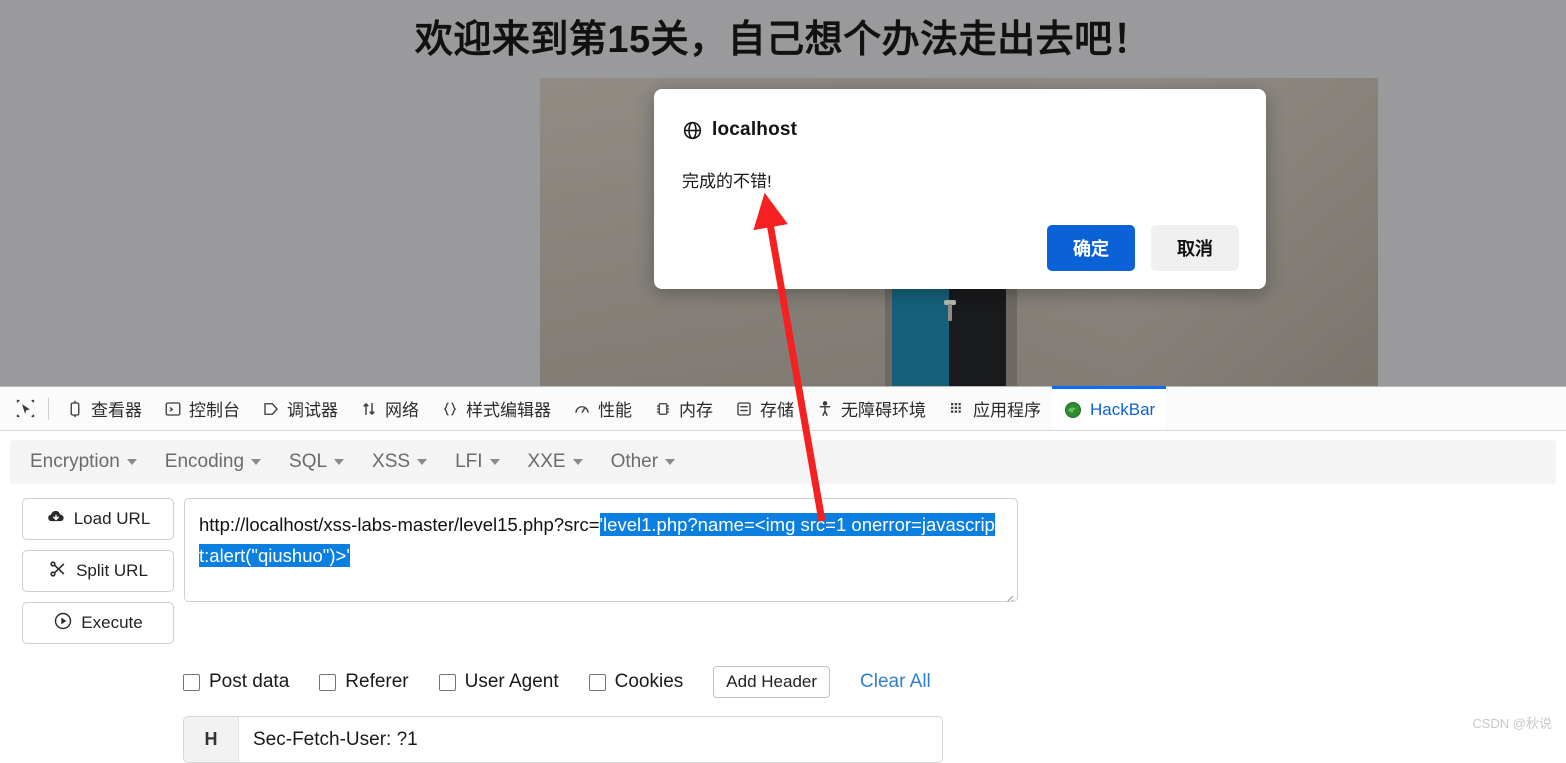  I want to click on hackbar-menu-xxe: XXE, so click(555, 462).